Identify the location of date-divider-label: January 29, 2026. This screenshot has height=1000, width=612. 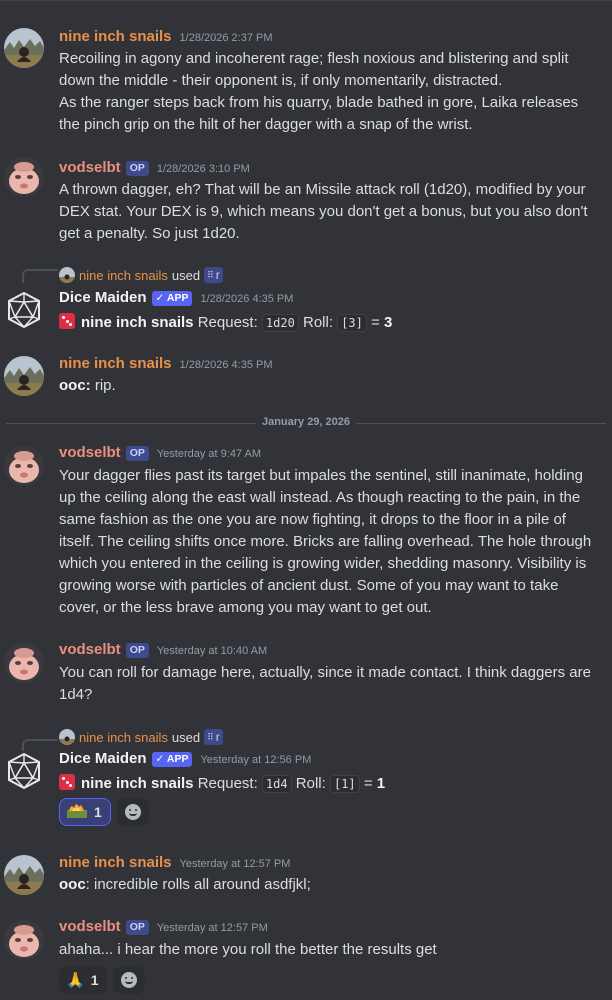
(306, 422).